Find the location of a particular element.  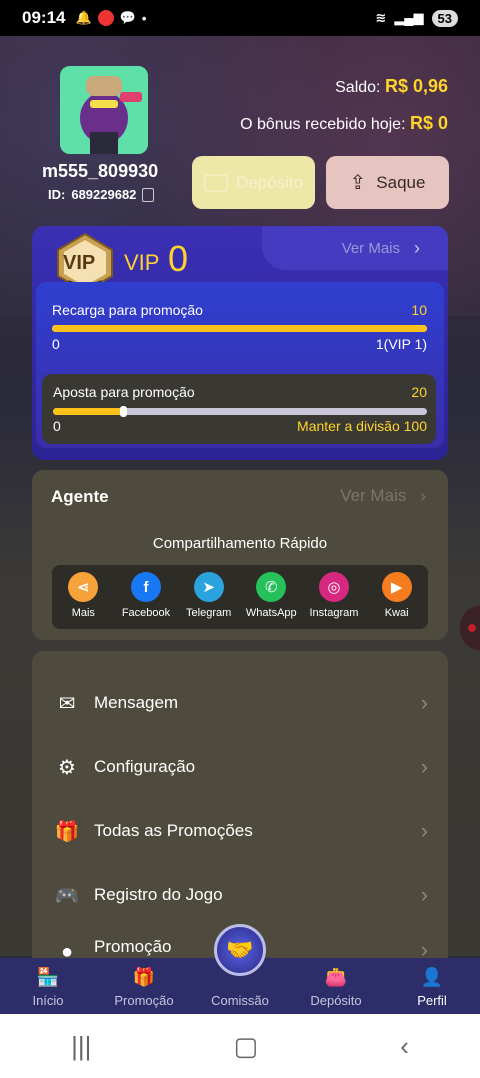

recharge-next: 1(VIP 1) is located at coordinates (401, 344).